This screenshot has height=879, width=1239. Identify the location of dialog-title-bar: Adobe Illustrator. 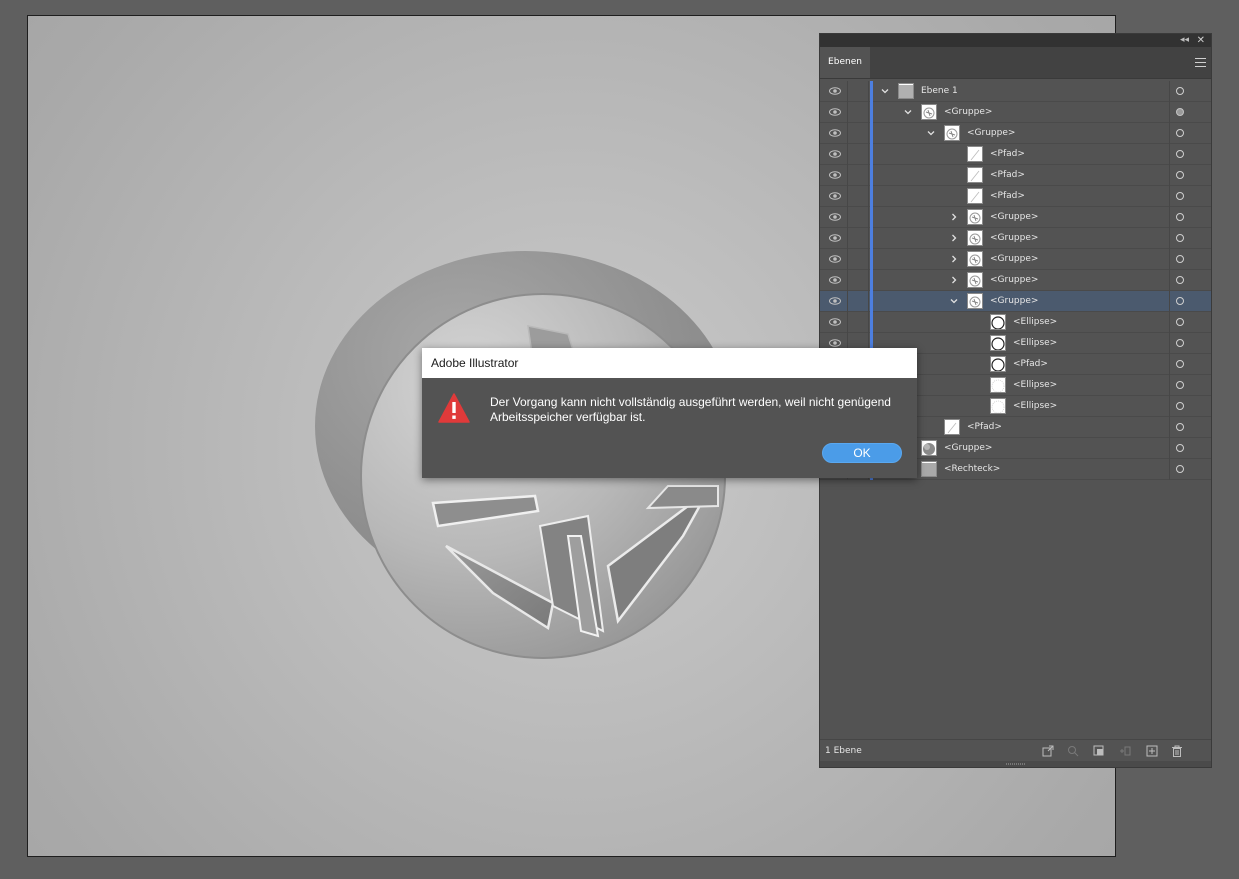
(669, 363).